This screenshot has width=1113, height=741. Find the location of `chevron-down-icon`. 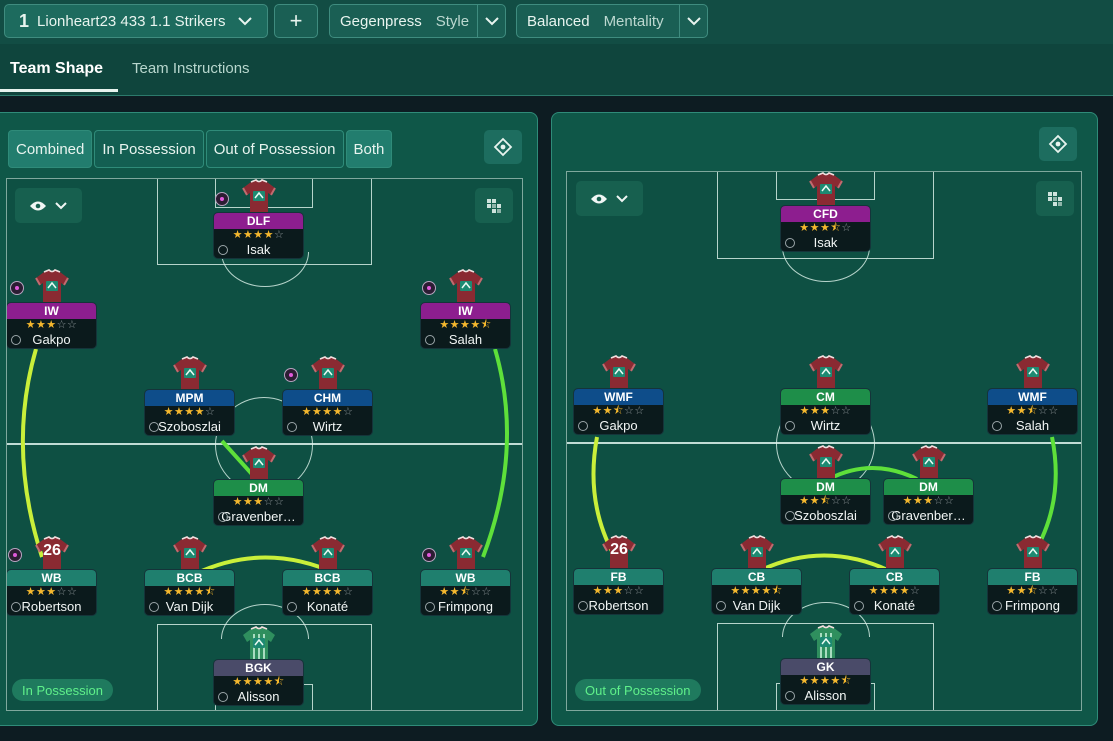

chevron-down-icon is located at coordinates (693, 21).